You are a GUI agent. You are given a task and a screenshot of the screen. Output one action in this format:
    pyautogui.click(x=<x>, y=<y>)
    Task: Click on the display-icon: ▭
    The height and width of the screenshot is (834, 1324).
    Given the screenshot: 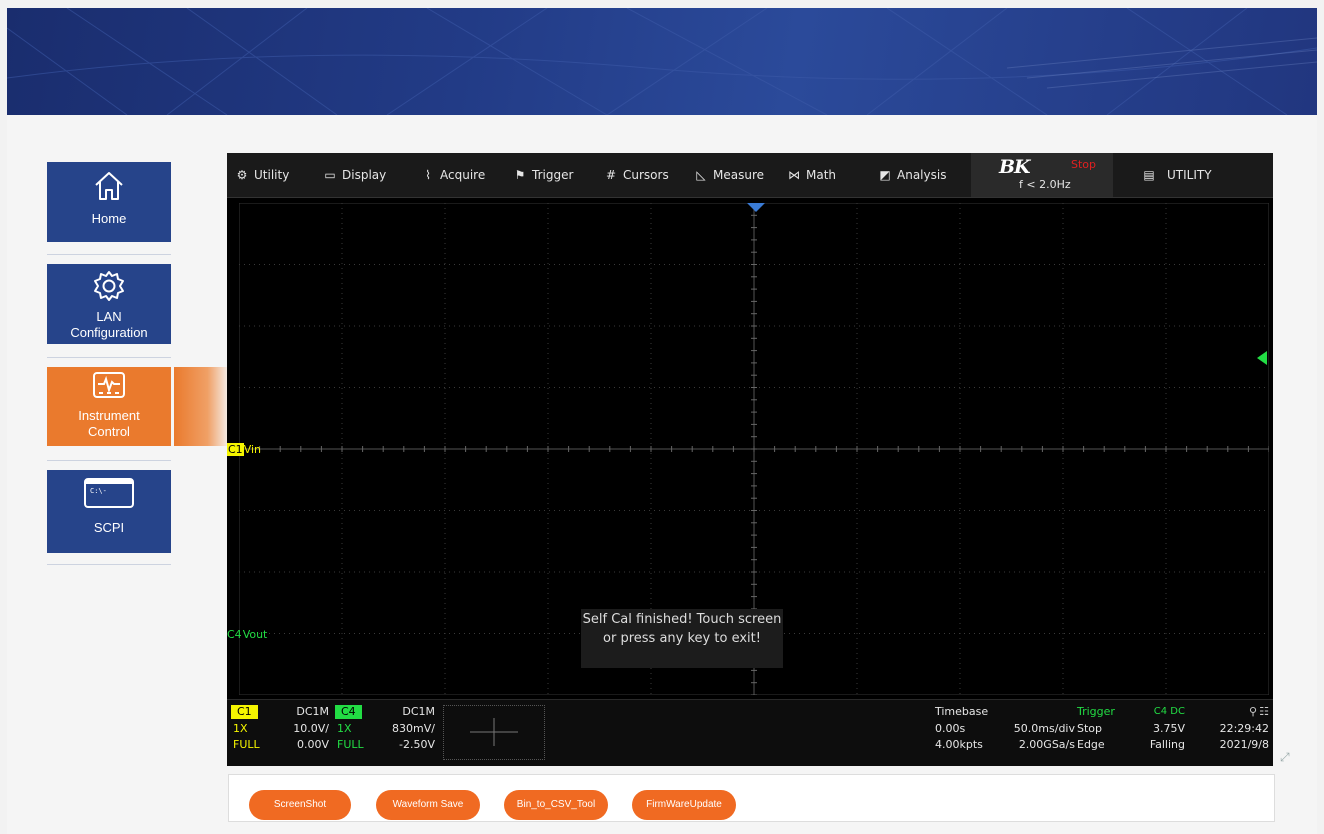 What is the action you would take?
    pyautogui.click(x=330, y=175)
    